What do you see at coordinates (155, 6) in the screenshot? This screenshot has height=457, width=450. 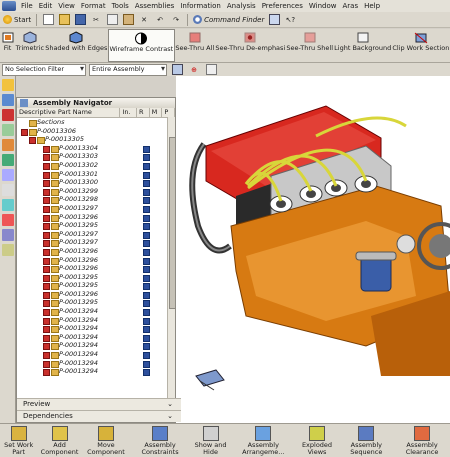 I see `menu-assemblies: Assemblies` at bounding box center [155, 6].